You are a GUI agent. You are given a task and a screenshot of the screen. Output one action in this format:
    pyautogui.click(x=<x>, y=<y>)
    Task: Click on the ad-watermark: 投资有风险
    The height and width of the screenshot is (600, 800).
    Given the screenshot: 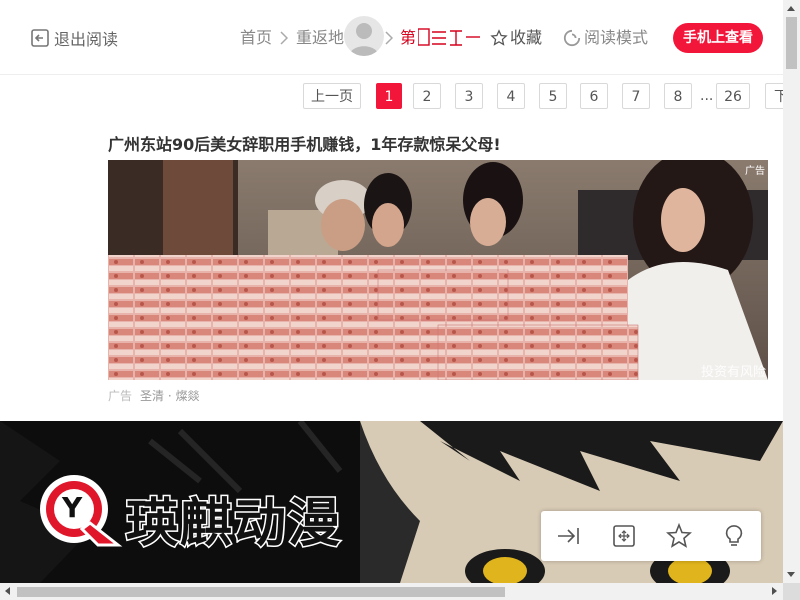 What is the action you would take?
    pyautogui.click(x=733, y=372)
    